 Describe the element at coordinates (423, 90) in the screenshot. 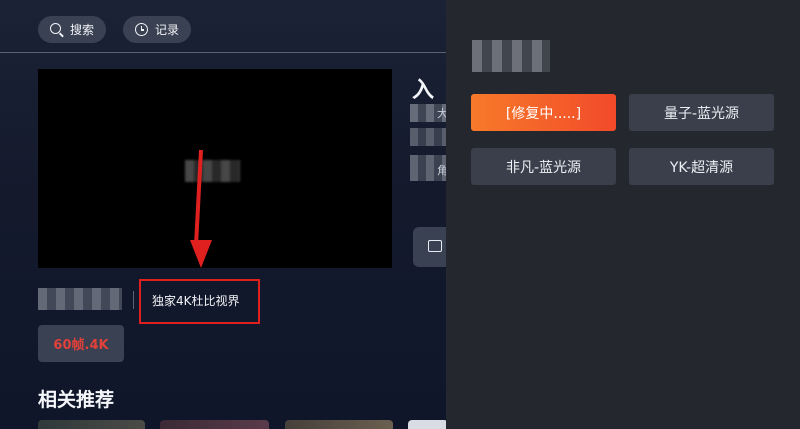

I see `video-title: 入` at that location.